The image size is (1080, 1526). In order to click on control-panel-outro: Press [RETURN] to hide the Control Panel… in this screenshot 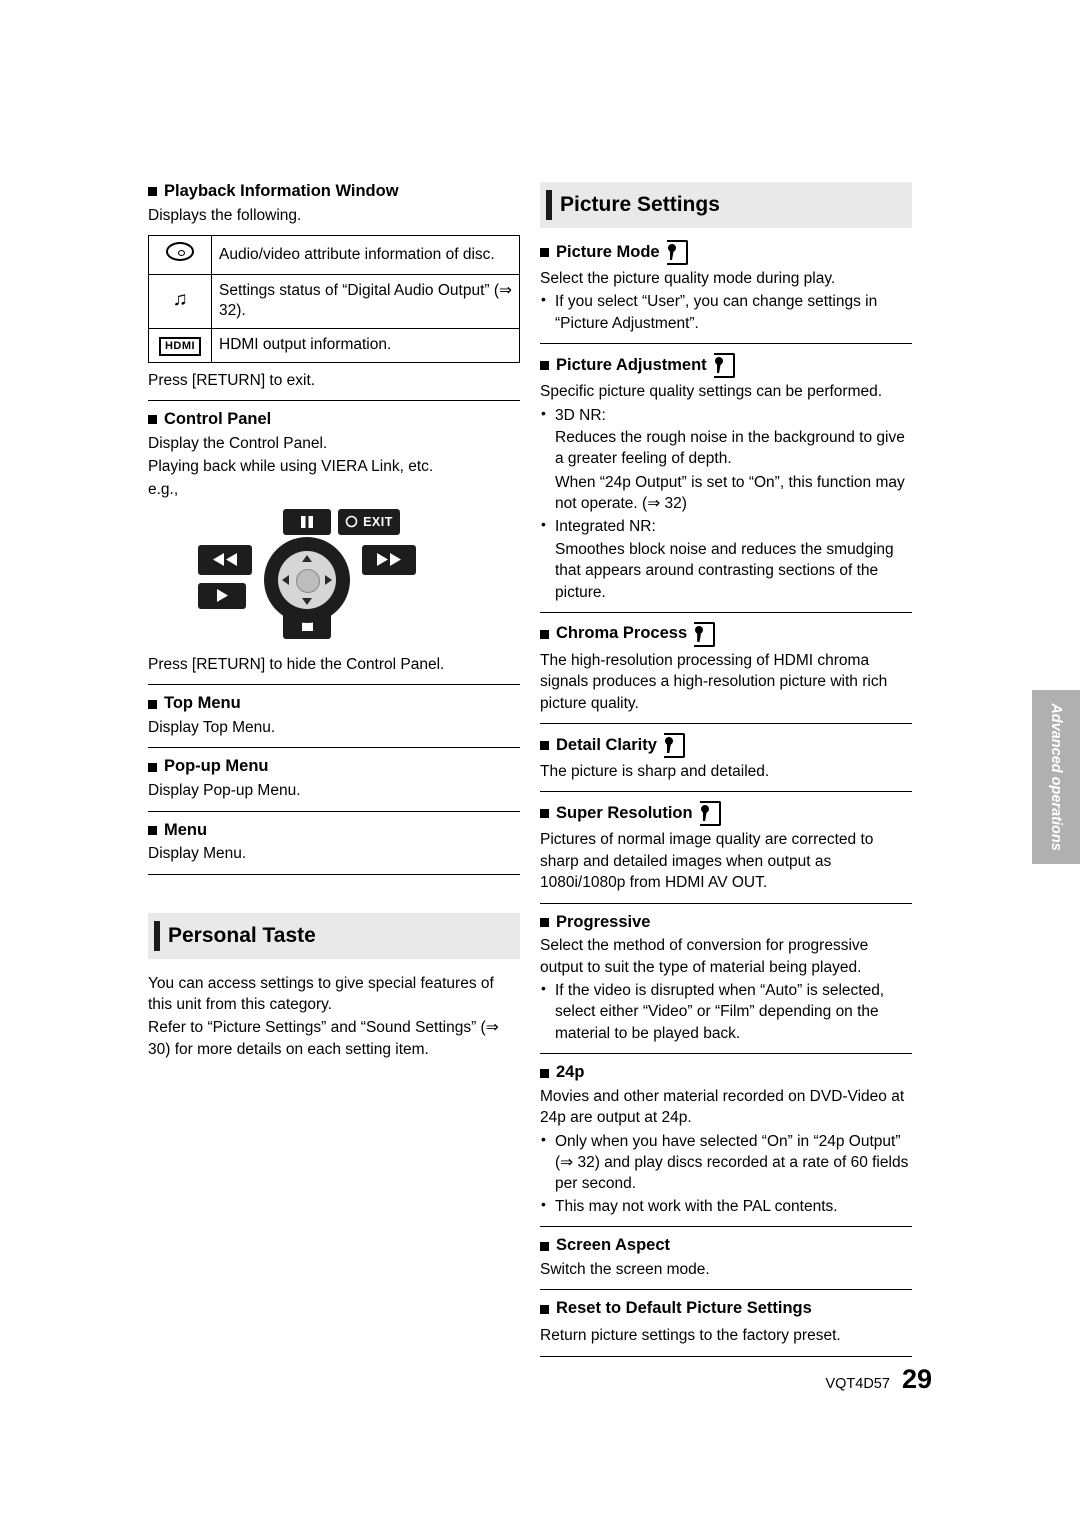, I will do `click(296, 664)`.